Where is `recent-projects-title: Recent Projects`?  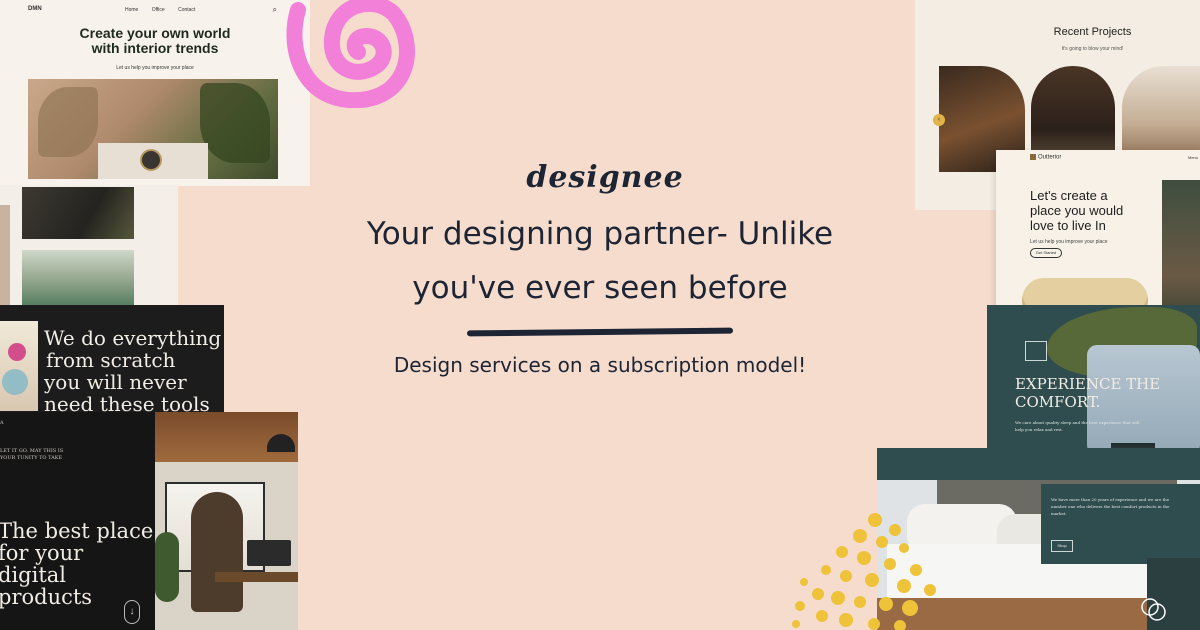
recent-projects-title: Recent Projects is located at coordinates (1092, 32).